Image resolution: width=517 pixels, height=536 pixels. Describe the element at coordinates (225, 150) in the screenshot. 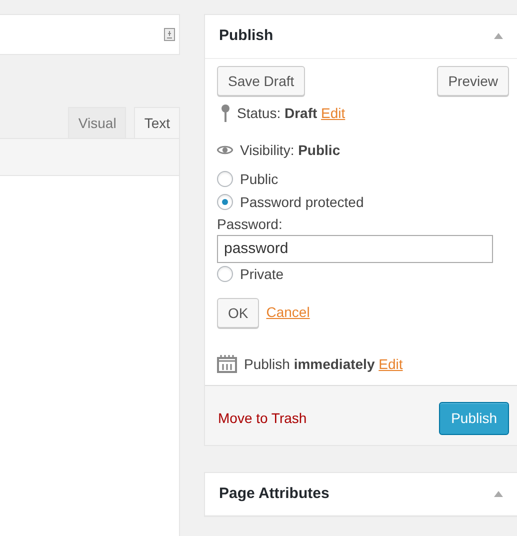

I see `eye-icon` at that location.